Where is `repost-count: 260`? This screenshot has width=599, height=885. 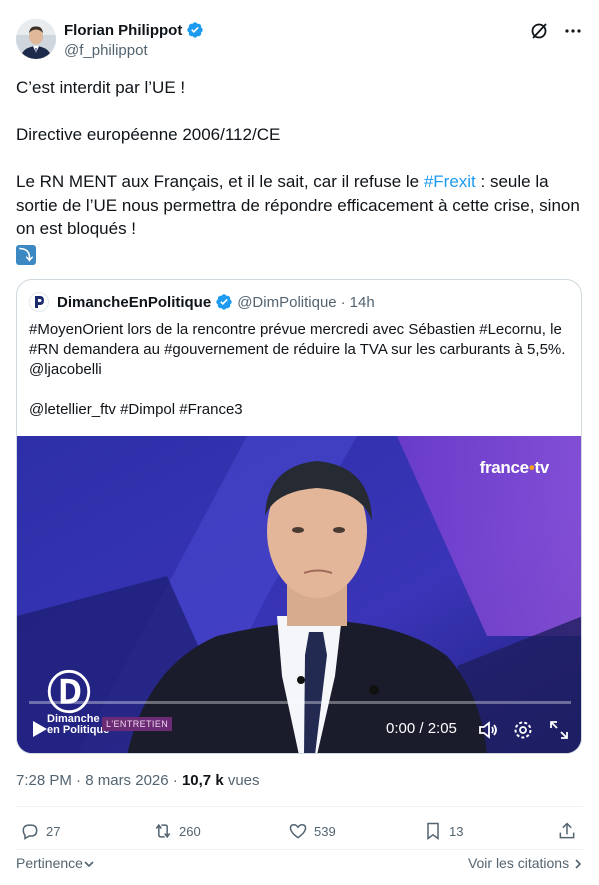
repost-count: 260 is located at coordinates (190, 831).